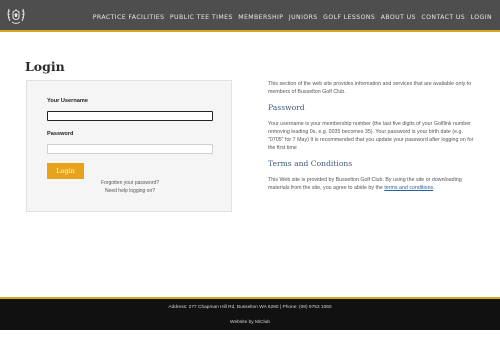 Image resolution: width=500 pixels, height=348 pixels. I want to click on nav-practice-facilities: PRACTICE FACILITIES, so click(129, 17).